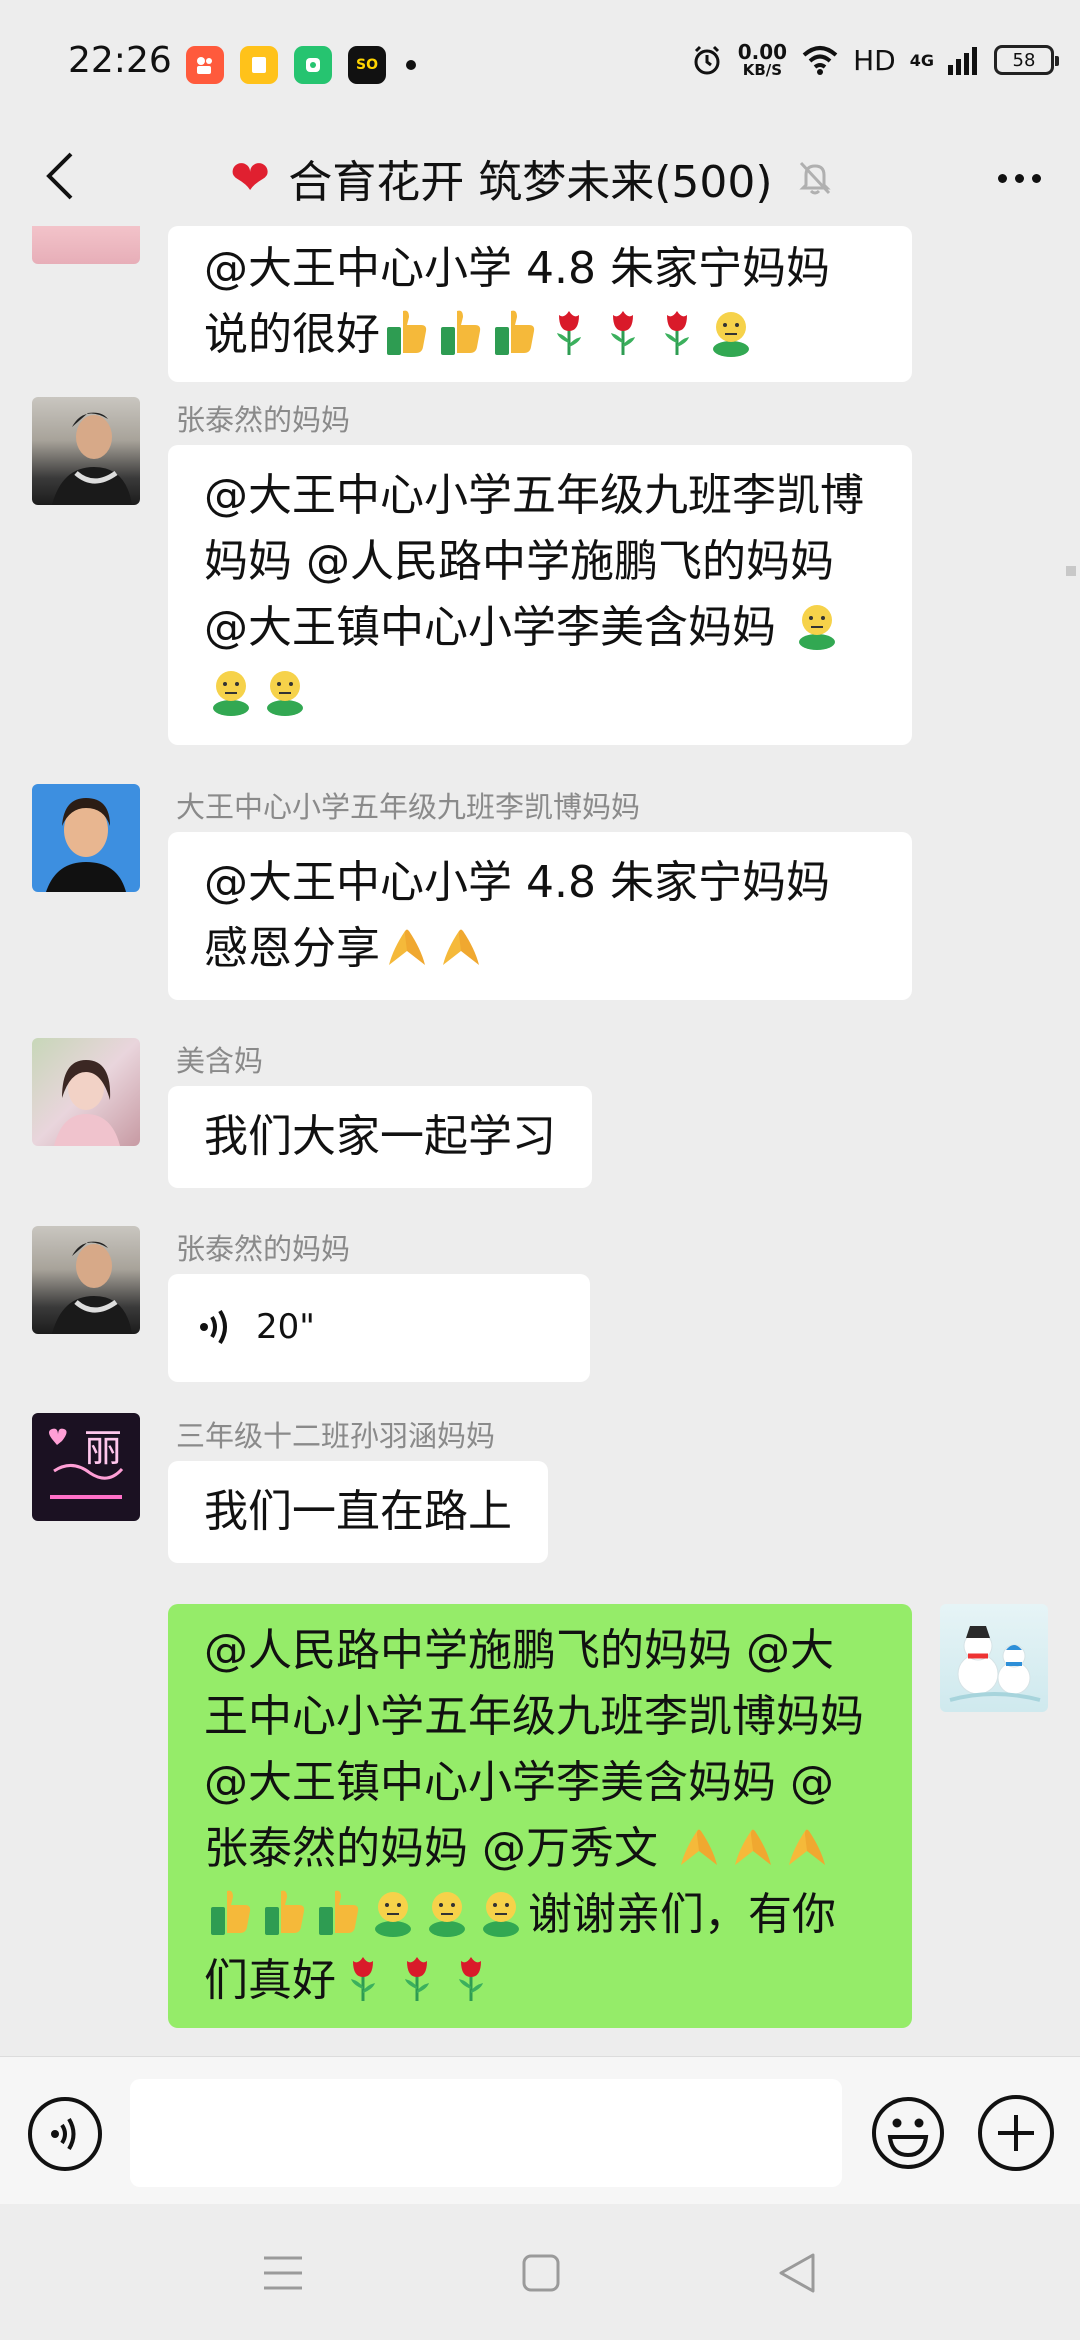 This screenshot has width=1080, height=2340. I want to click on more-functions-button, so click(1016, 2133).